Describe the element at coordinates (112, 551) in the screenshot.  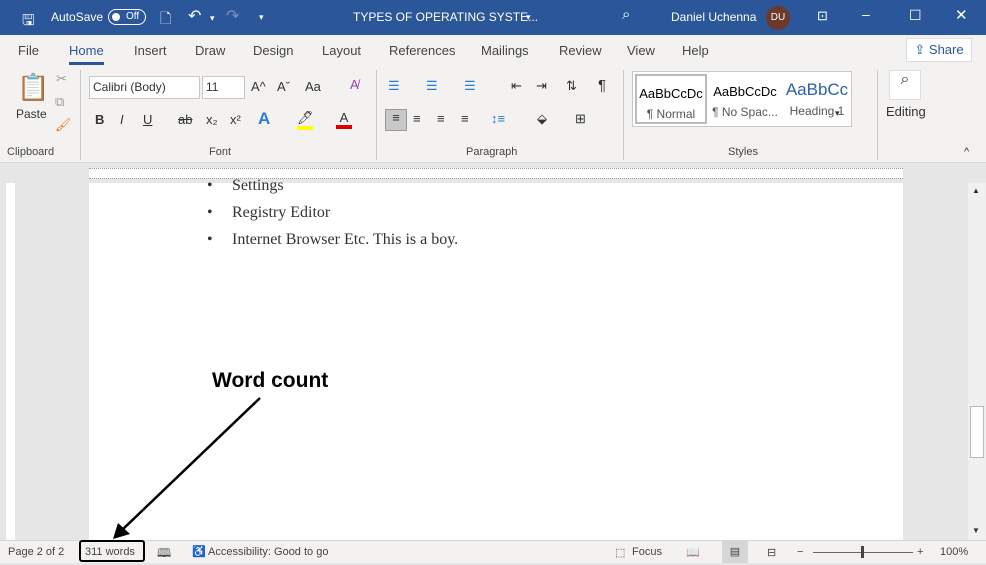
I see `word-count-highlight-box` at that location.